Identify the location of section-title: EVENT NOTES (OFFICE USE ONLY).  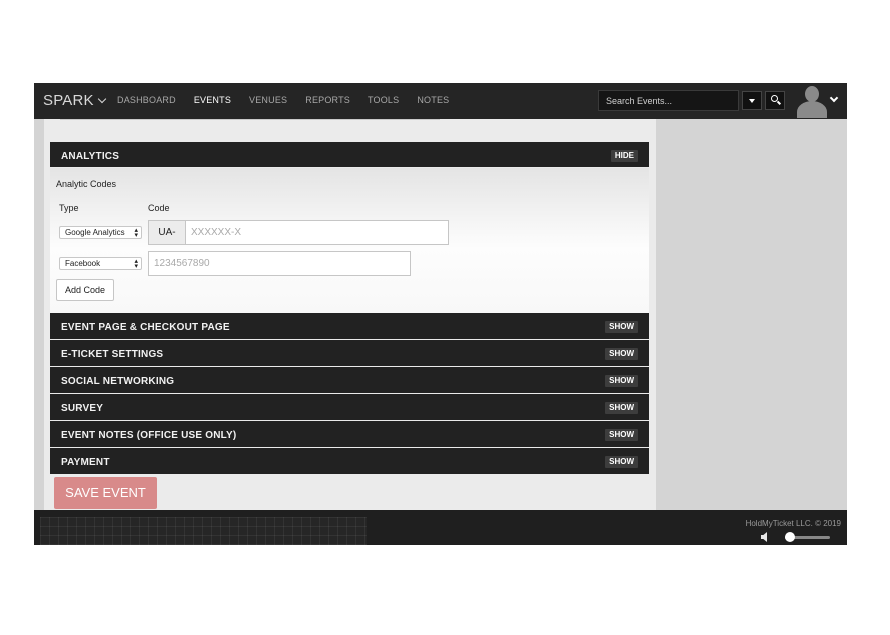
(149, 435).